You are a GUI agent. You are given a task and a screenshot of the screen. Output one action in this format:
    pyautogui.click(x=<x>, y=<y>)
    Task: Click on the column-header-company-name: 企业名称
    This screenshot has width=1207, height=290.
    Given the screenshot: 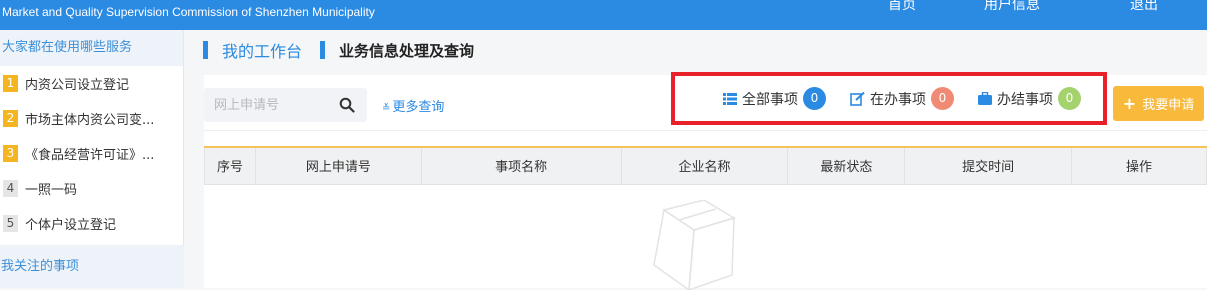 What is the action you would take?
    pyautogui.click(x=704, y=165)
    